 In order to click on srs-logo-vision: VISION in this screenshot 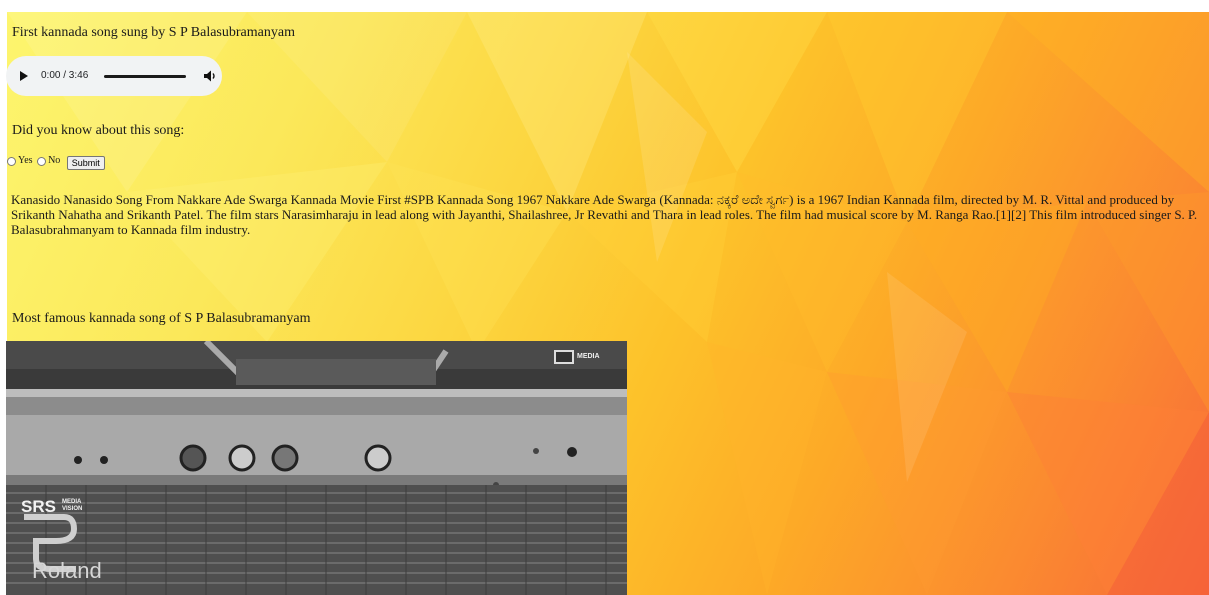, I will do `click(72, 509)`.